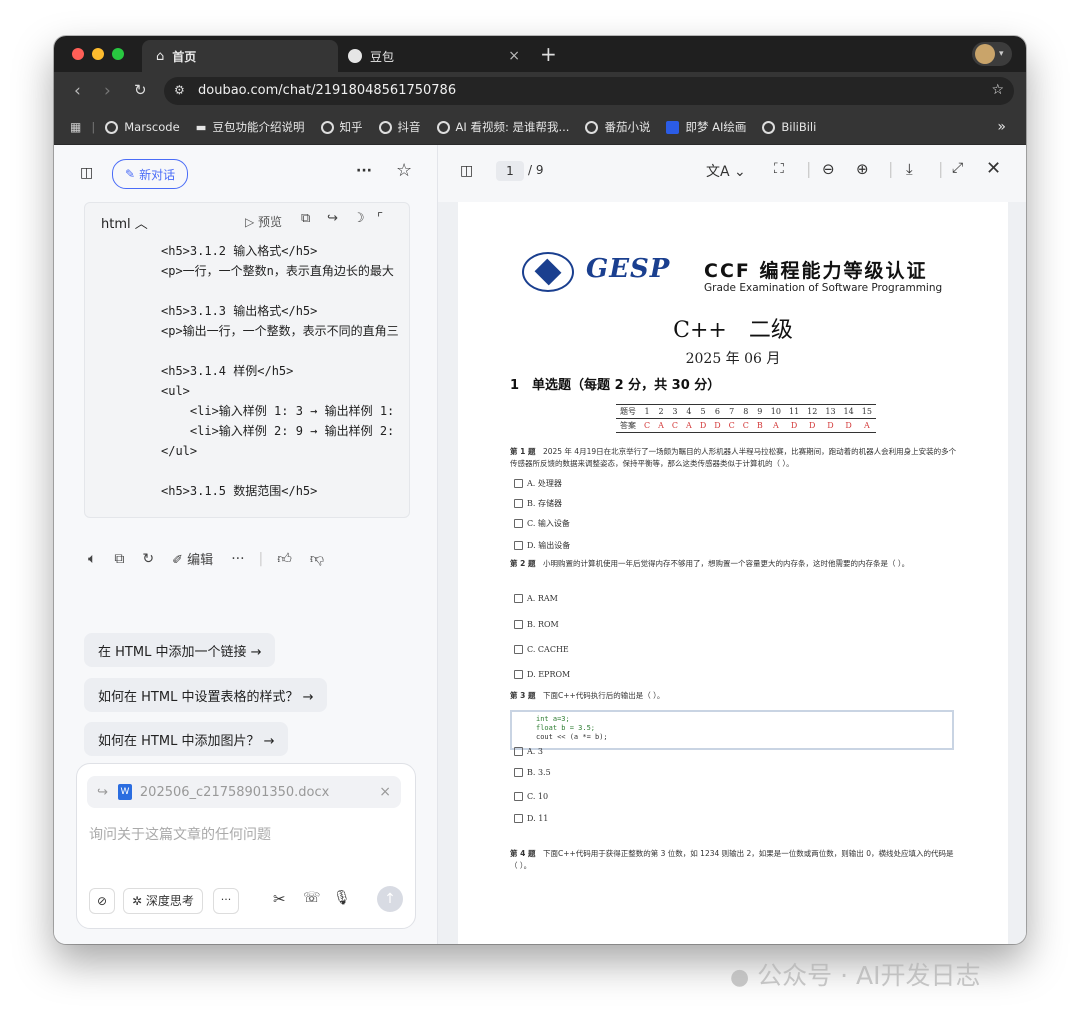 This screenshot has width=1080, height=1016. What do you see at coordinates (542, 674) in the screenshot?
I see `option-checkbox: D. EPROM` at bounding box center [542, 674].